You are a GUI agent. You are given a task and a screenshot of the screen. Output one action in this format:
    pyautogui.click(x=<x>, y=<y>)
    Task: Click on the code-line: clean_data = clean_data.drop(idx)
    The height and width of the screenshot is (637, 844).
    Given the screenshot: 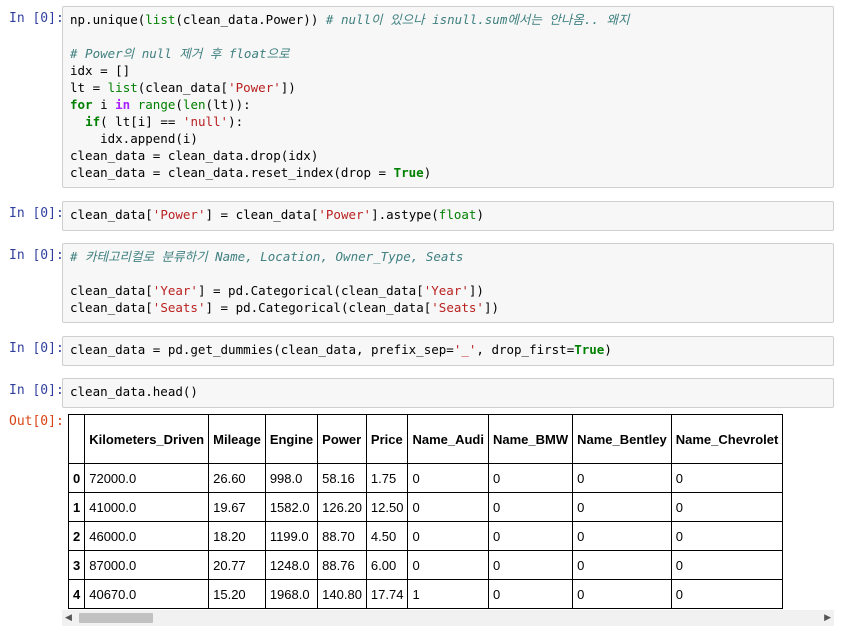 What is the action you would take?
    pyautogui.click(x=194, y=155)
    